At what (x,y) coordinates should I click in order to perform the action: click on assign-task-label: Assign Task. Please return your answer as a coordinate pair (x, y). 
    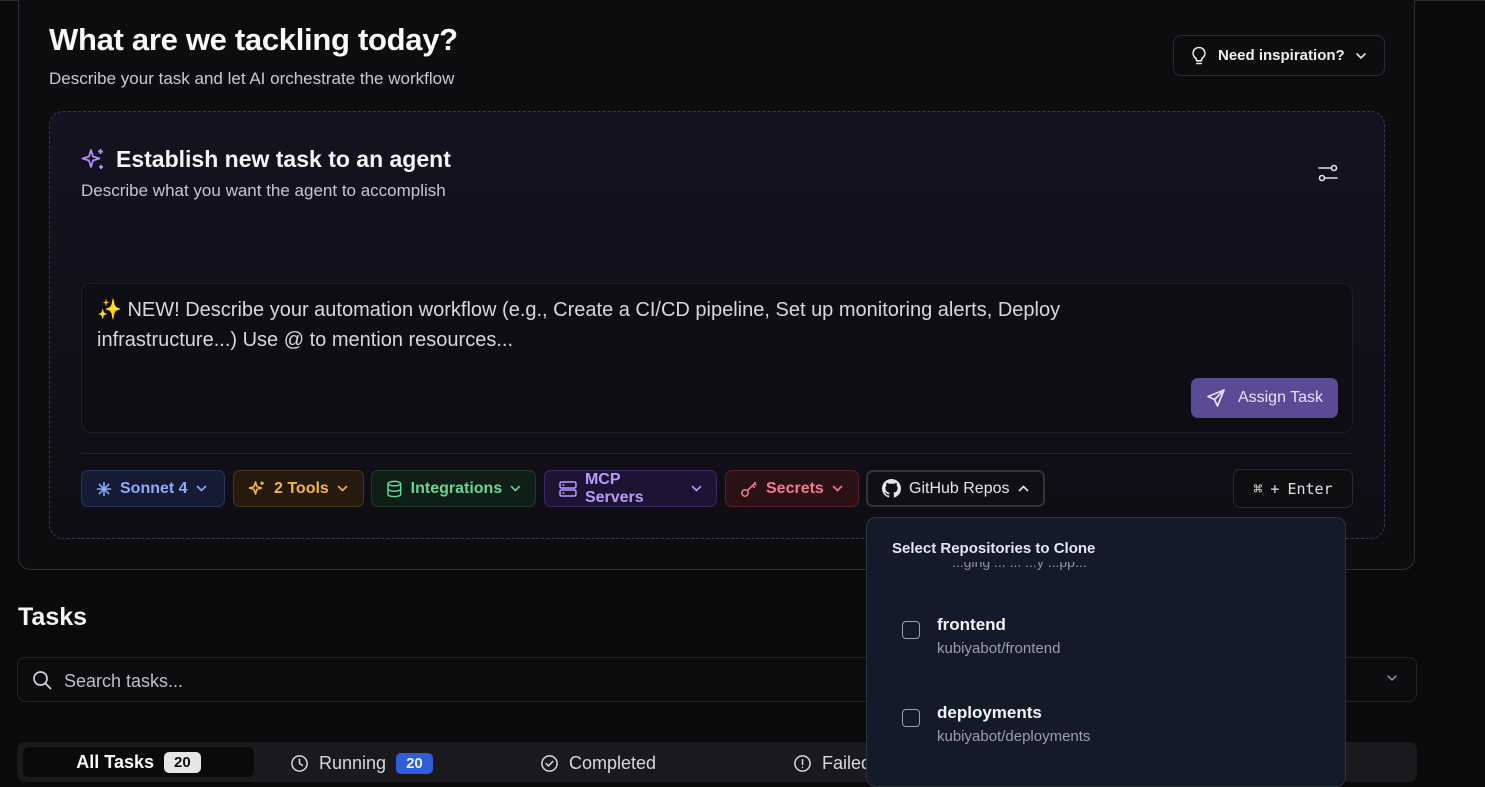
    Looking at the image, I should click on (1280, 397).